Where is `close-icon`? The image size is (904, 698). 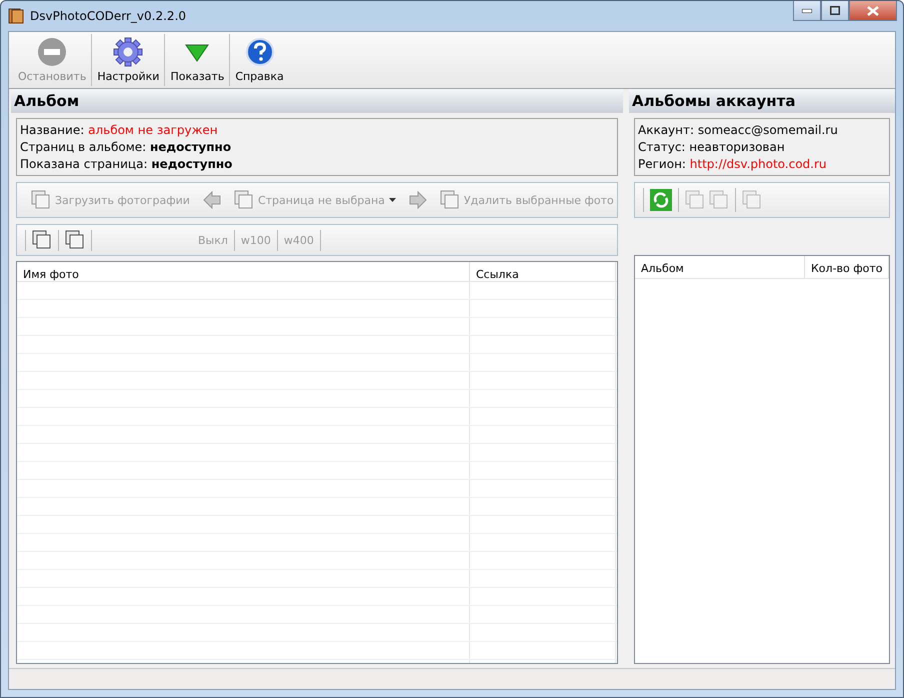
close-icon is located at coordinates (873, 11).